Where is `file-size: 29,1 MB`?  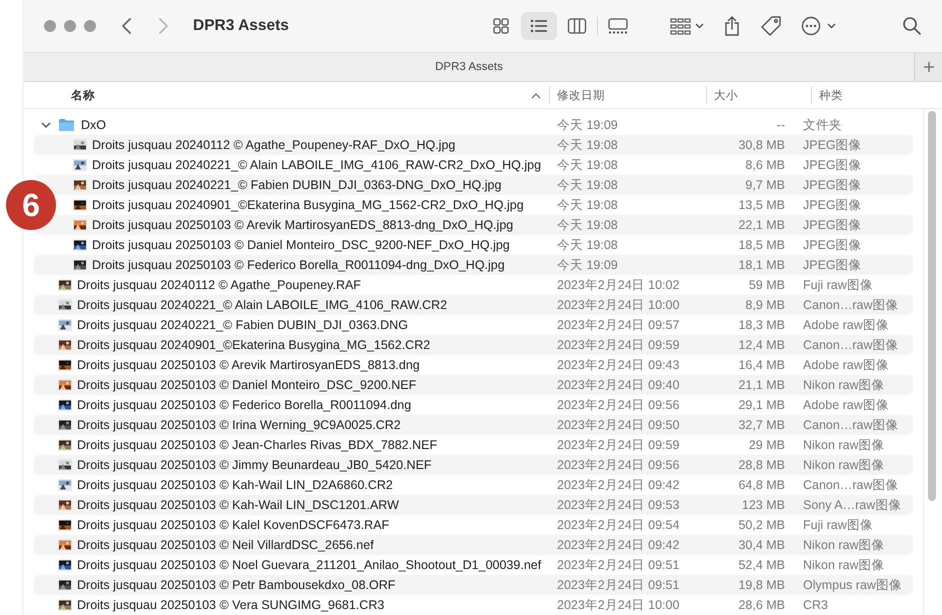 file-size: 29,1 MB is located at coordinates (761, 405).